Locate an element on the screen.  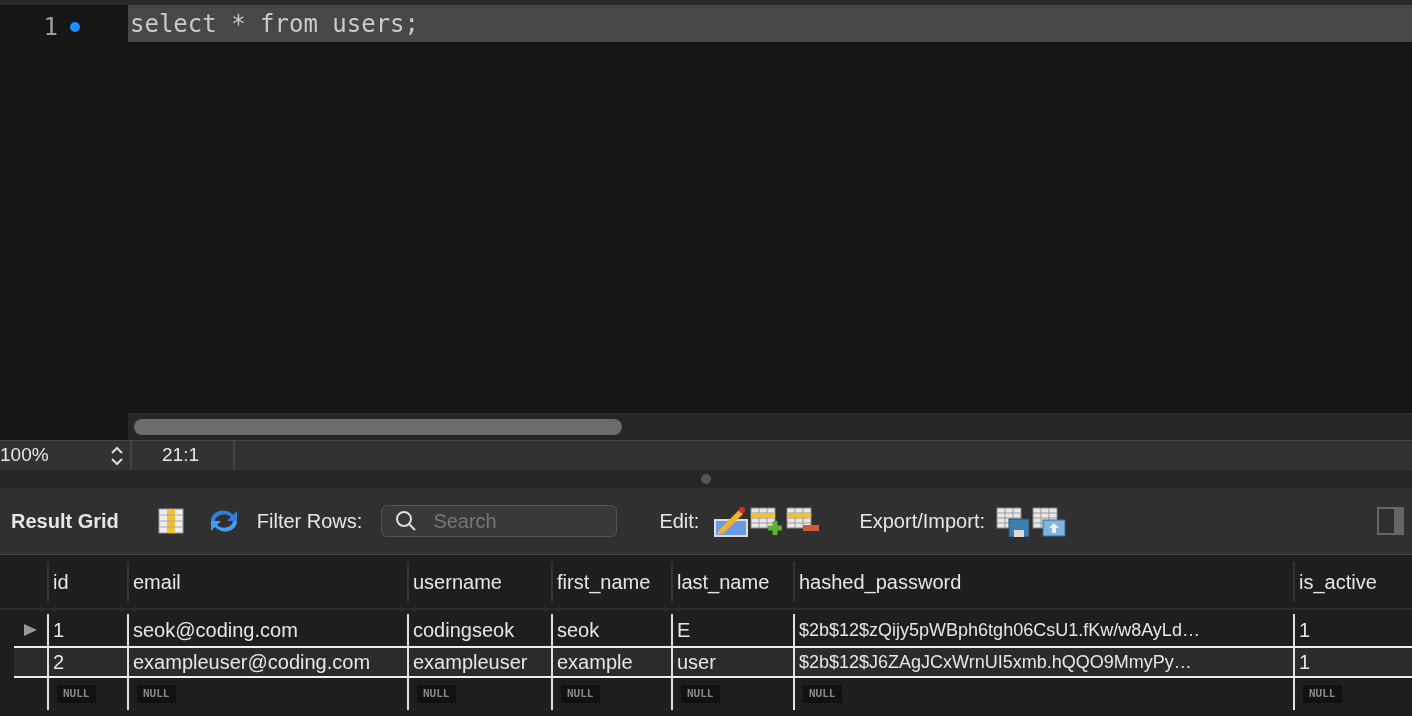
column-header: first_name is located at coordinates (611, 581).